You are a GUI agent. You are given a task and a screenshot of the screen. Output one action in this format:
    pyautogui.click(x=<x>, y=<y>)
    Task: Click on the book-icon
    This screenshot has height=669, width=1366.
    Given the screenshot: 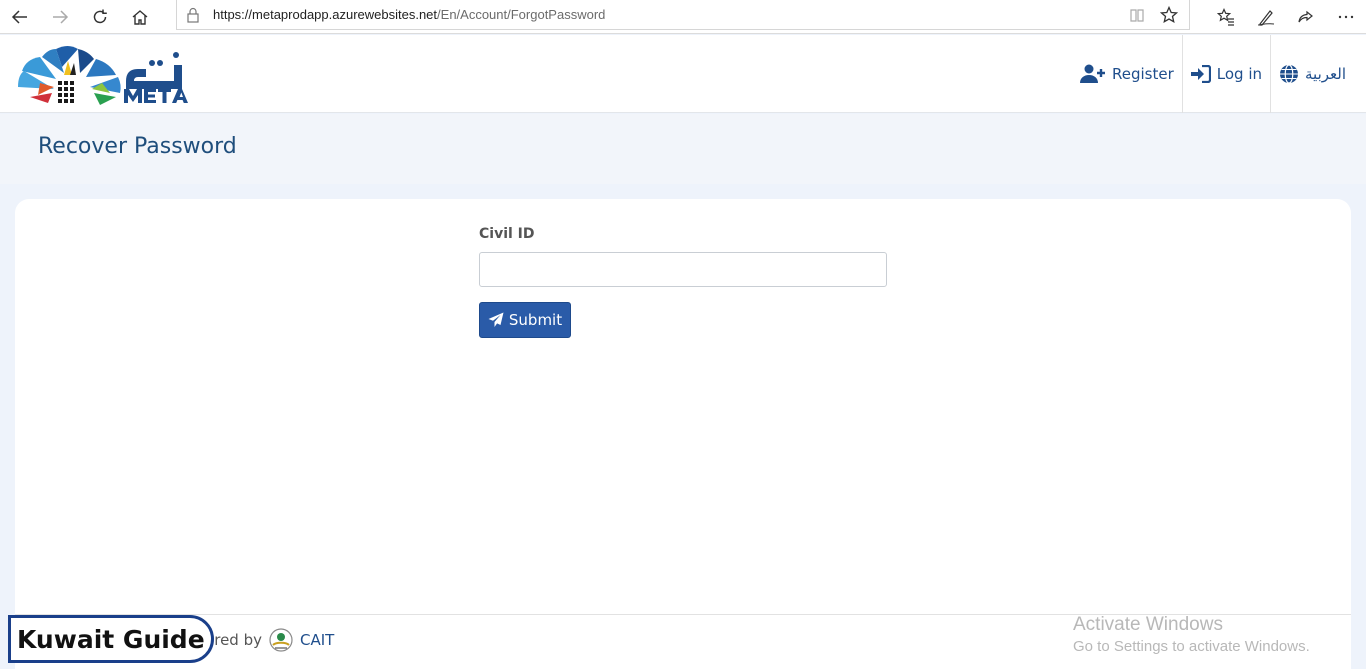 What is the action you would take?
    pyautogui.click(x=1137, y=15)
    